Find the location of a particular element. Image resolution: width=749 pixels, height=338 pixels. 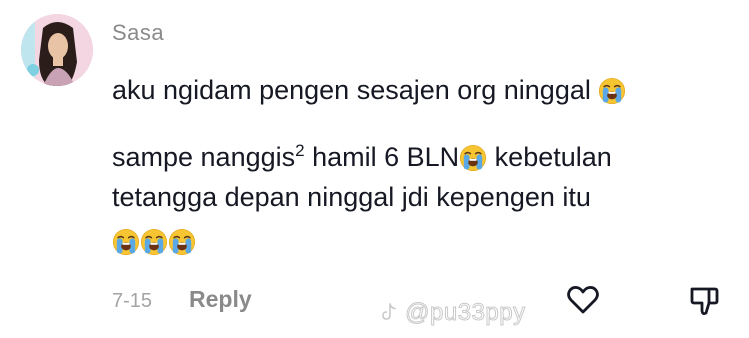

comment-line-3: tetangga depan ninggal jdi kepengen itu is located at coordinates (422, 197).